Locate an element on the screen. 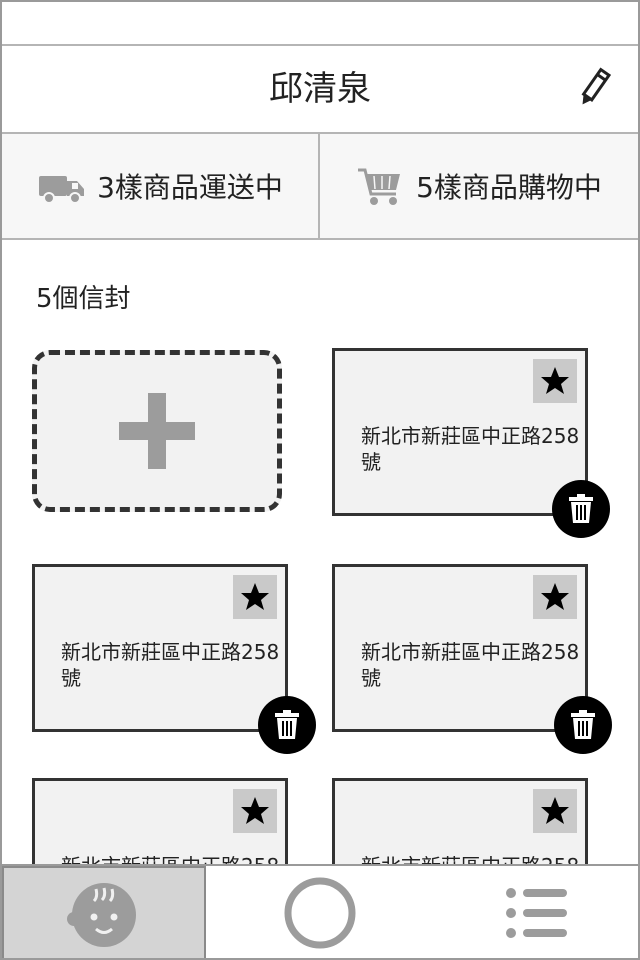  profile-header: 邱清泉 is located at coordinates (320, 90).